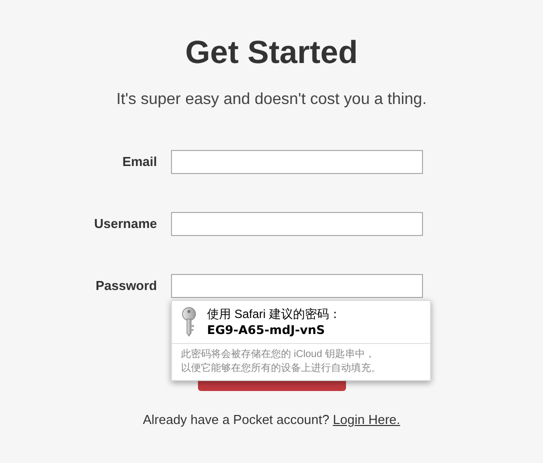 This screenshot has height=463, width=543. I want to click on page-title: Get Started, so click(271, 52).